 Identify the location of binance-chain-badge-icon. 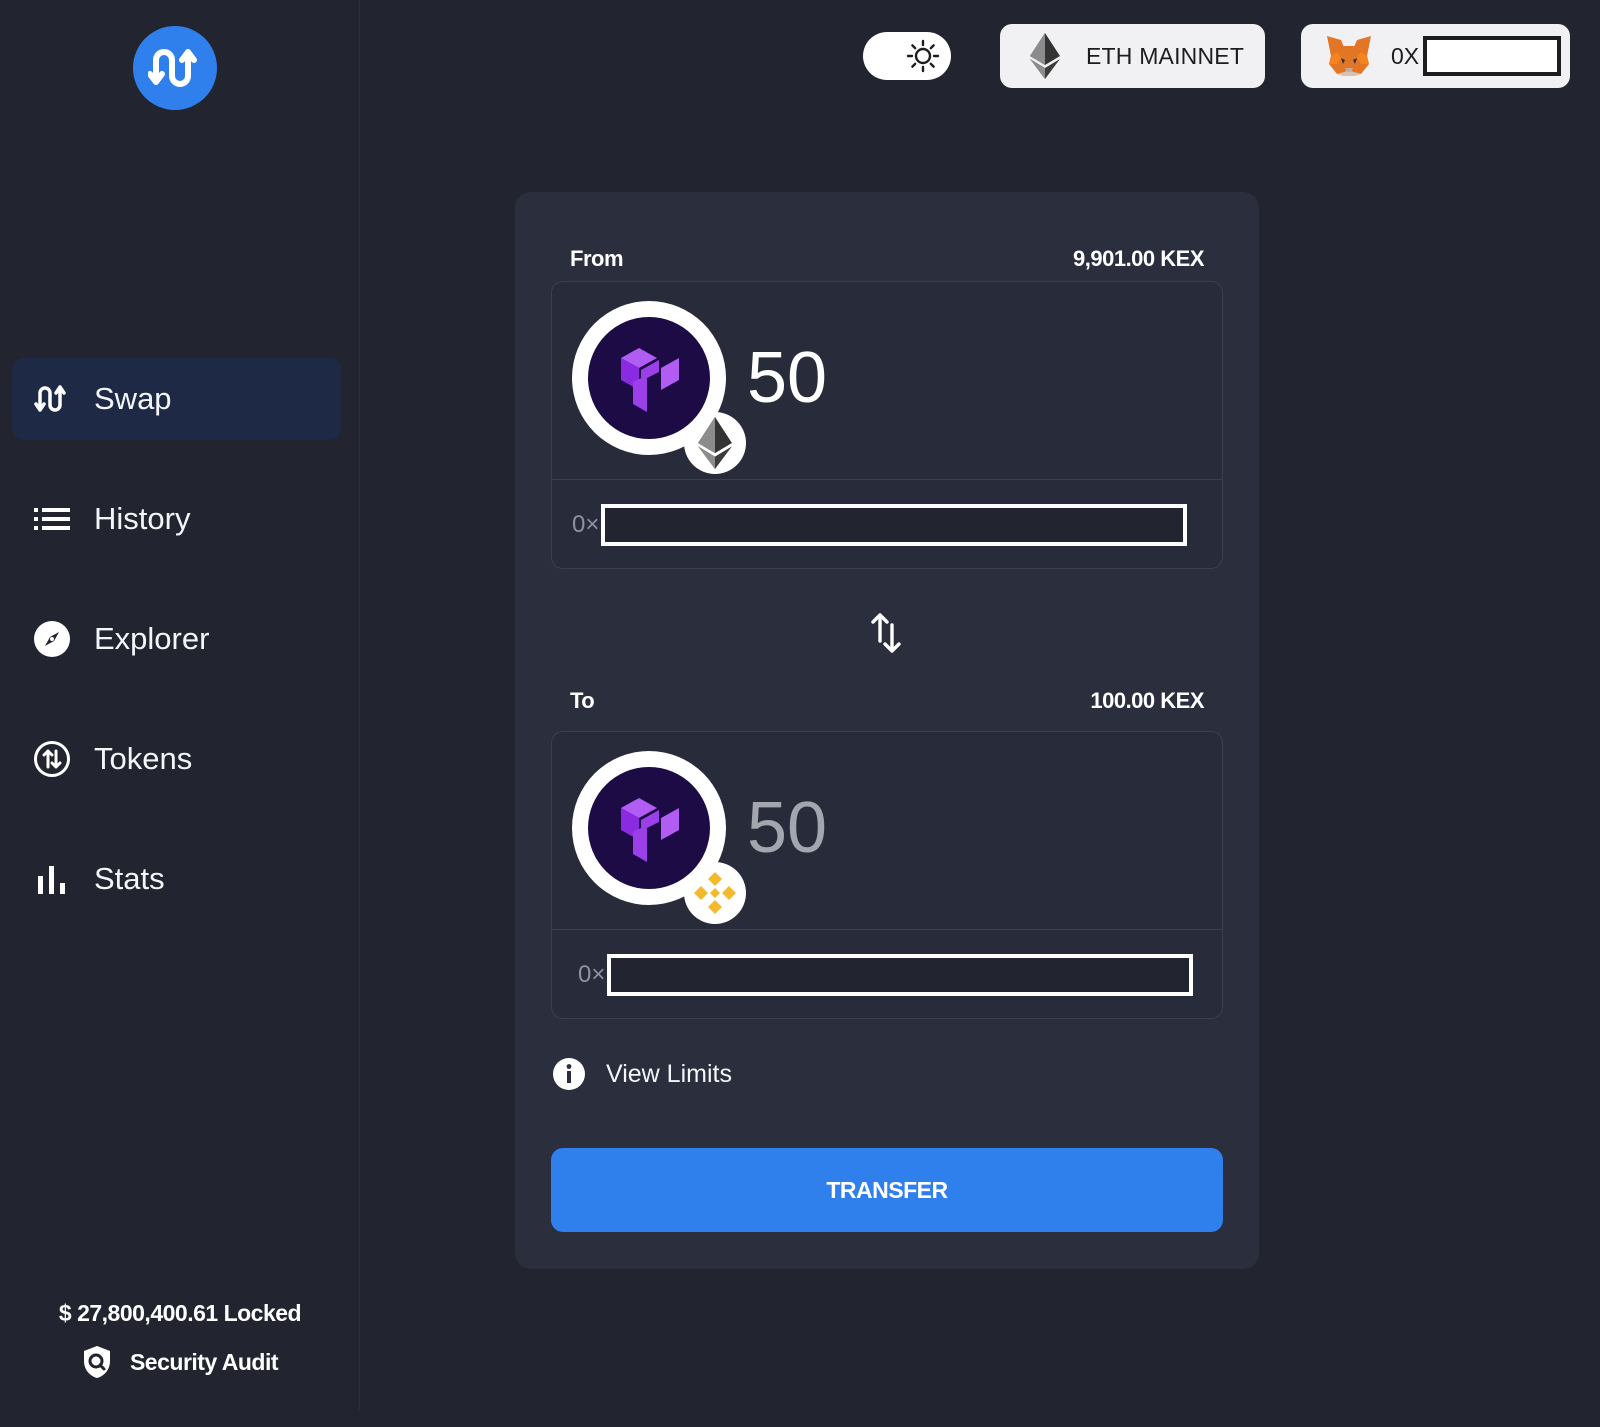
(715, 893).